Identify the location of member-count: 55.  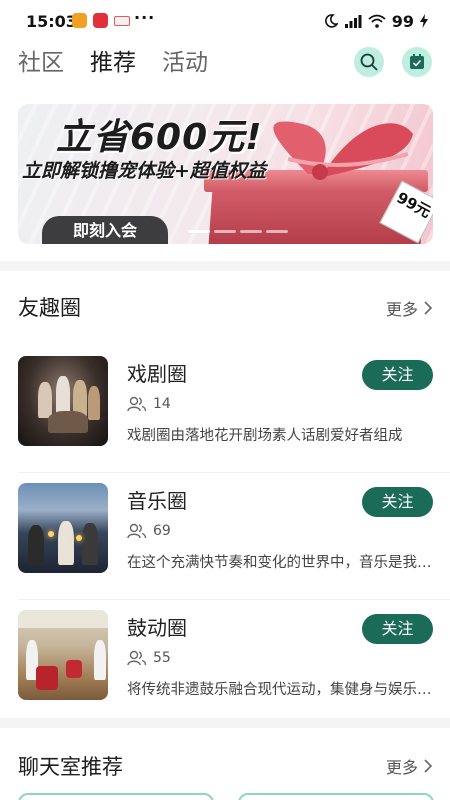
(149, 658).